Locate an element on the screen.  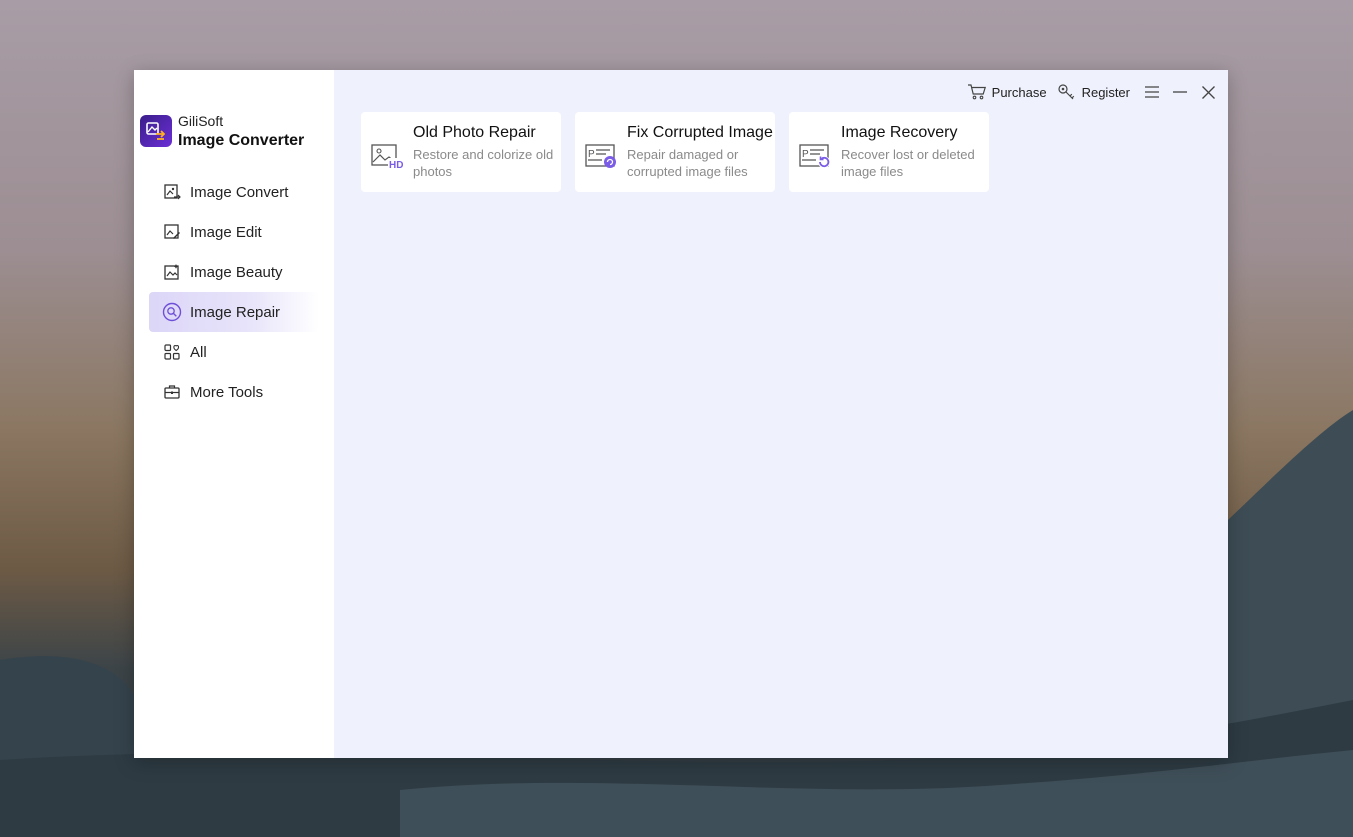
sidebar-item-label: Image Edit is located at coordinates (226, 232).